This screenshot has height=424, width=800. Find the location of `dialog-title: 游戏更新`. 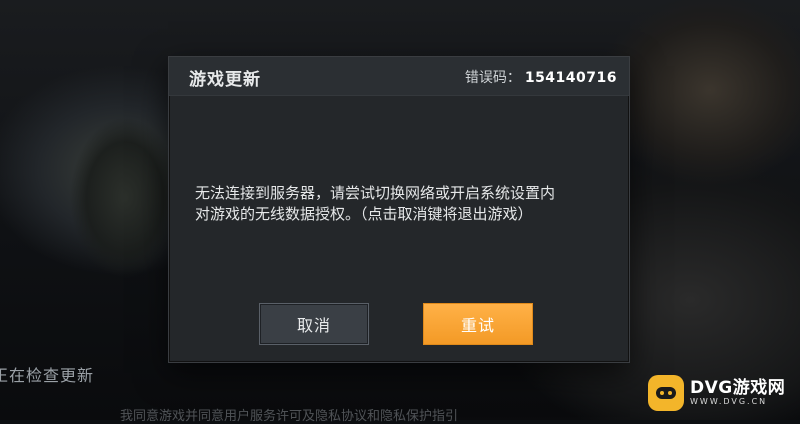

dialog-title: 游戏更新 is located at coordinates (225, 80).